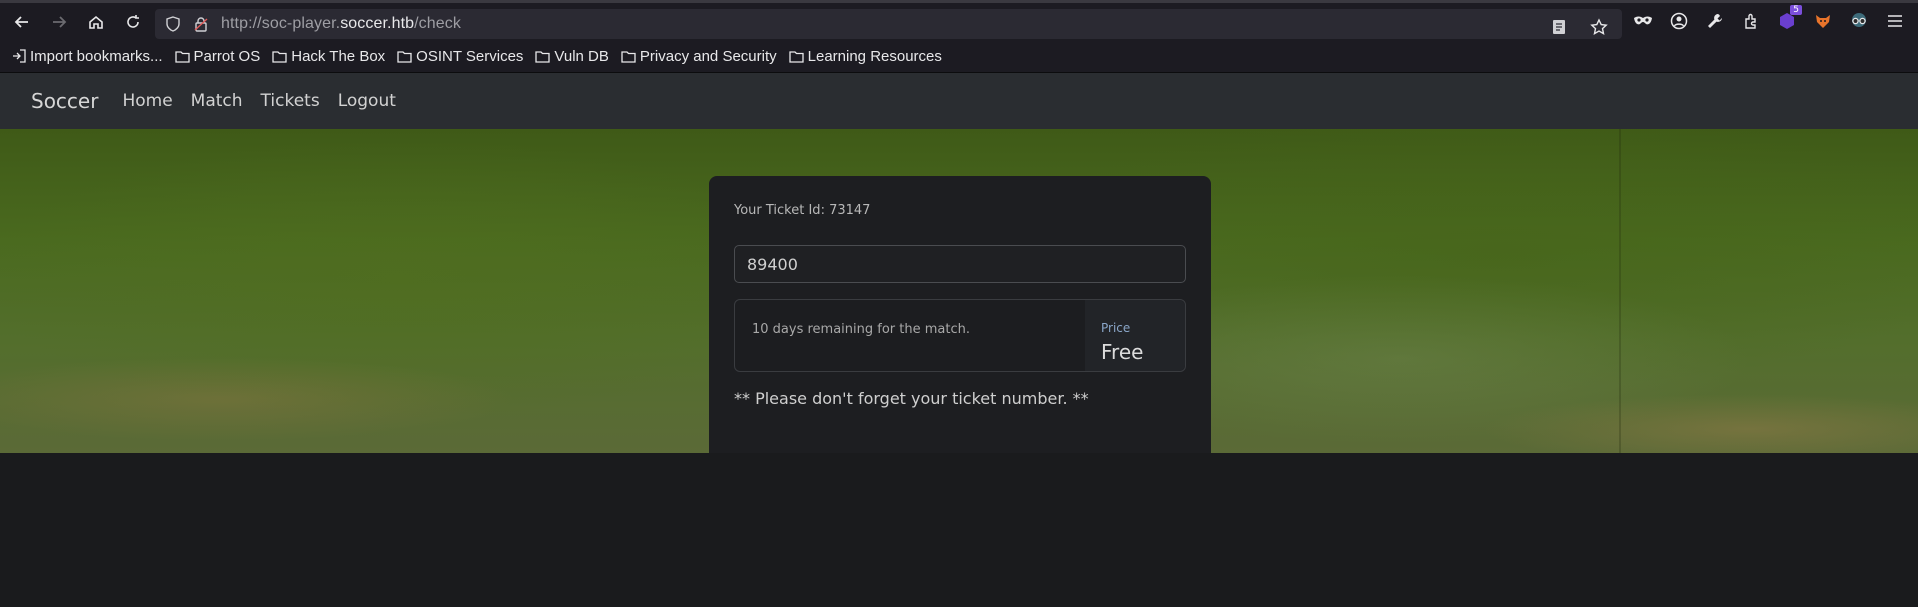 This screenshot has height=607, width=1918. I want to click on price-column: Price Free, so click(1135, 335).